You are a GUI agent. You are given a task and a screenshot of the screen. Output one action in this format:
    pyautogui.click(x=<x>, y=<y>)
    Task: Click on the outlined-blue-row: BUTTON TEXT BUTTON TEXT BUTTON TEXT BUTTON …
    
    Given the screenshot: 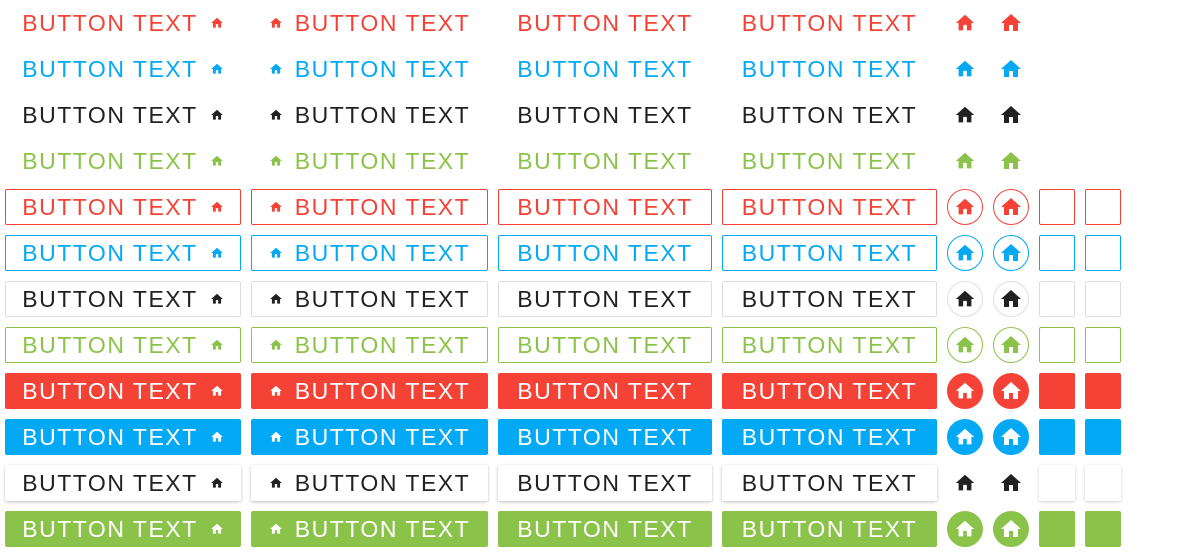 What is the action you would take?
    pyautogui.click(x=592, y=253)
    